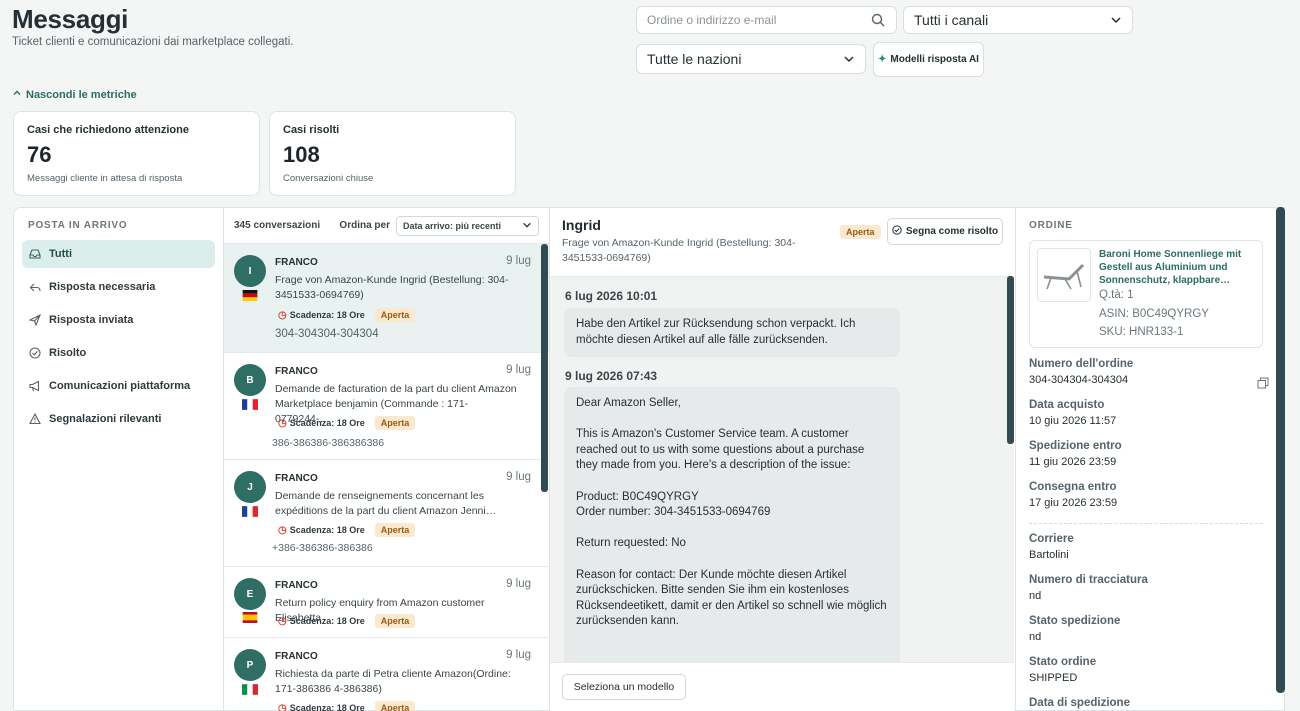 This screenshot has width=1300, height=711. I want to click on field-label: Data di spedizione, so click(1079, 703).